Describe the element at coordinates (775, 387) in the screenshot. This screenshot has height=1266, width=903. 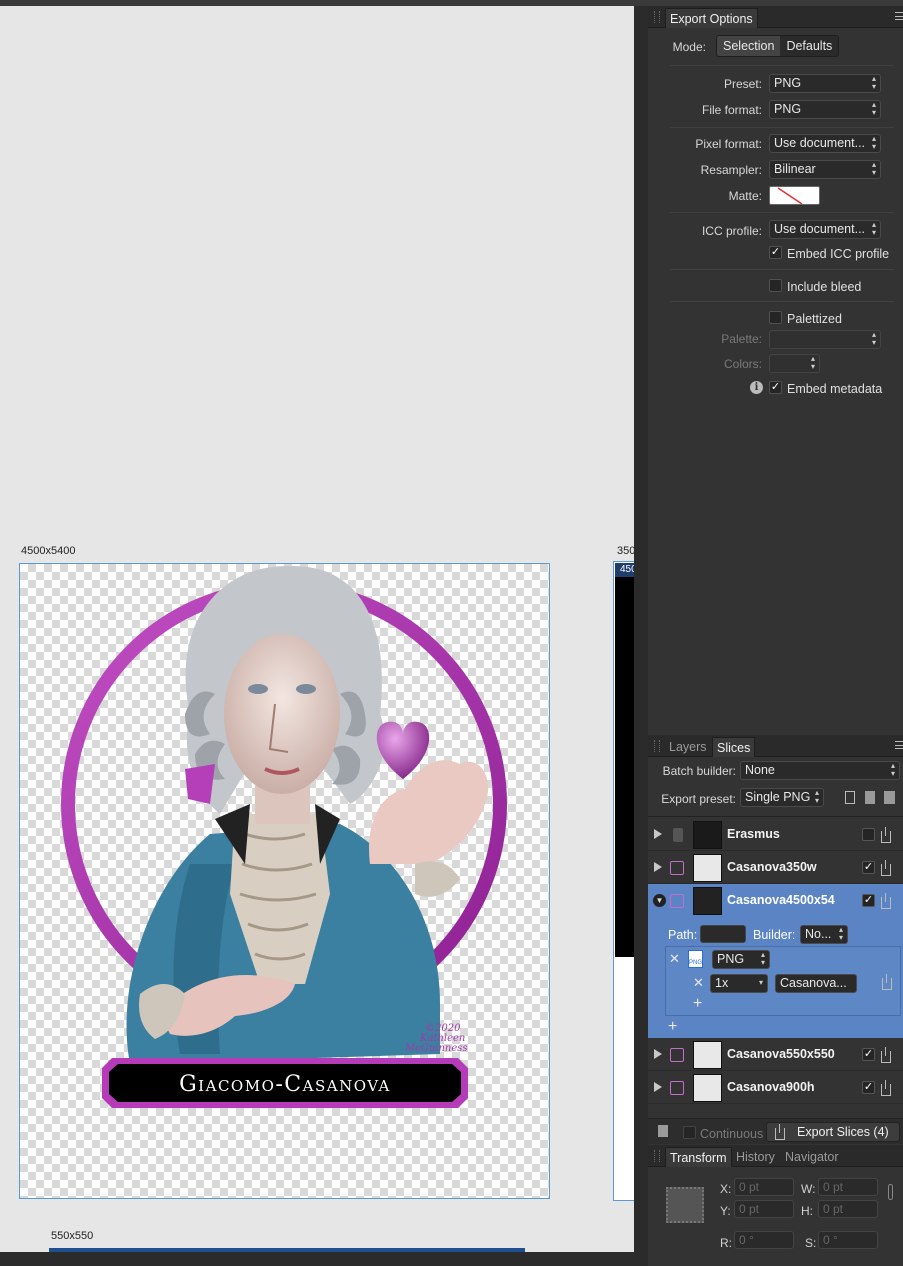
I see `embed-metadata-checkbox: ✓` at that location.